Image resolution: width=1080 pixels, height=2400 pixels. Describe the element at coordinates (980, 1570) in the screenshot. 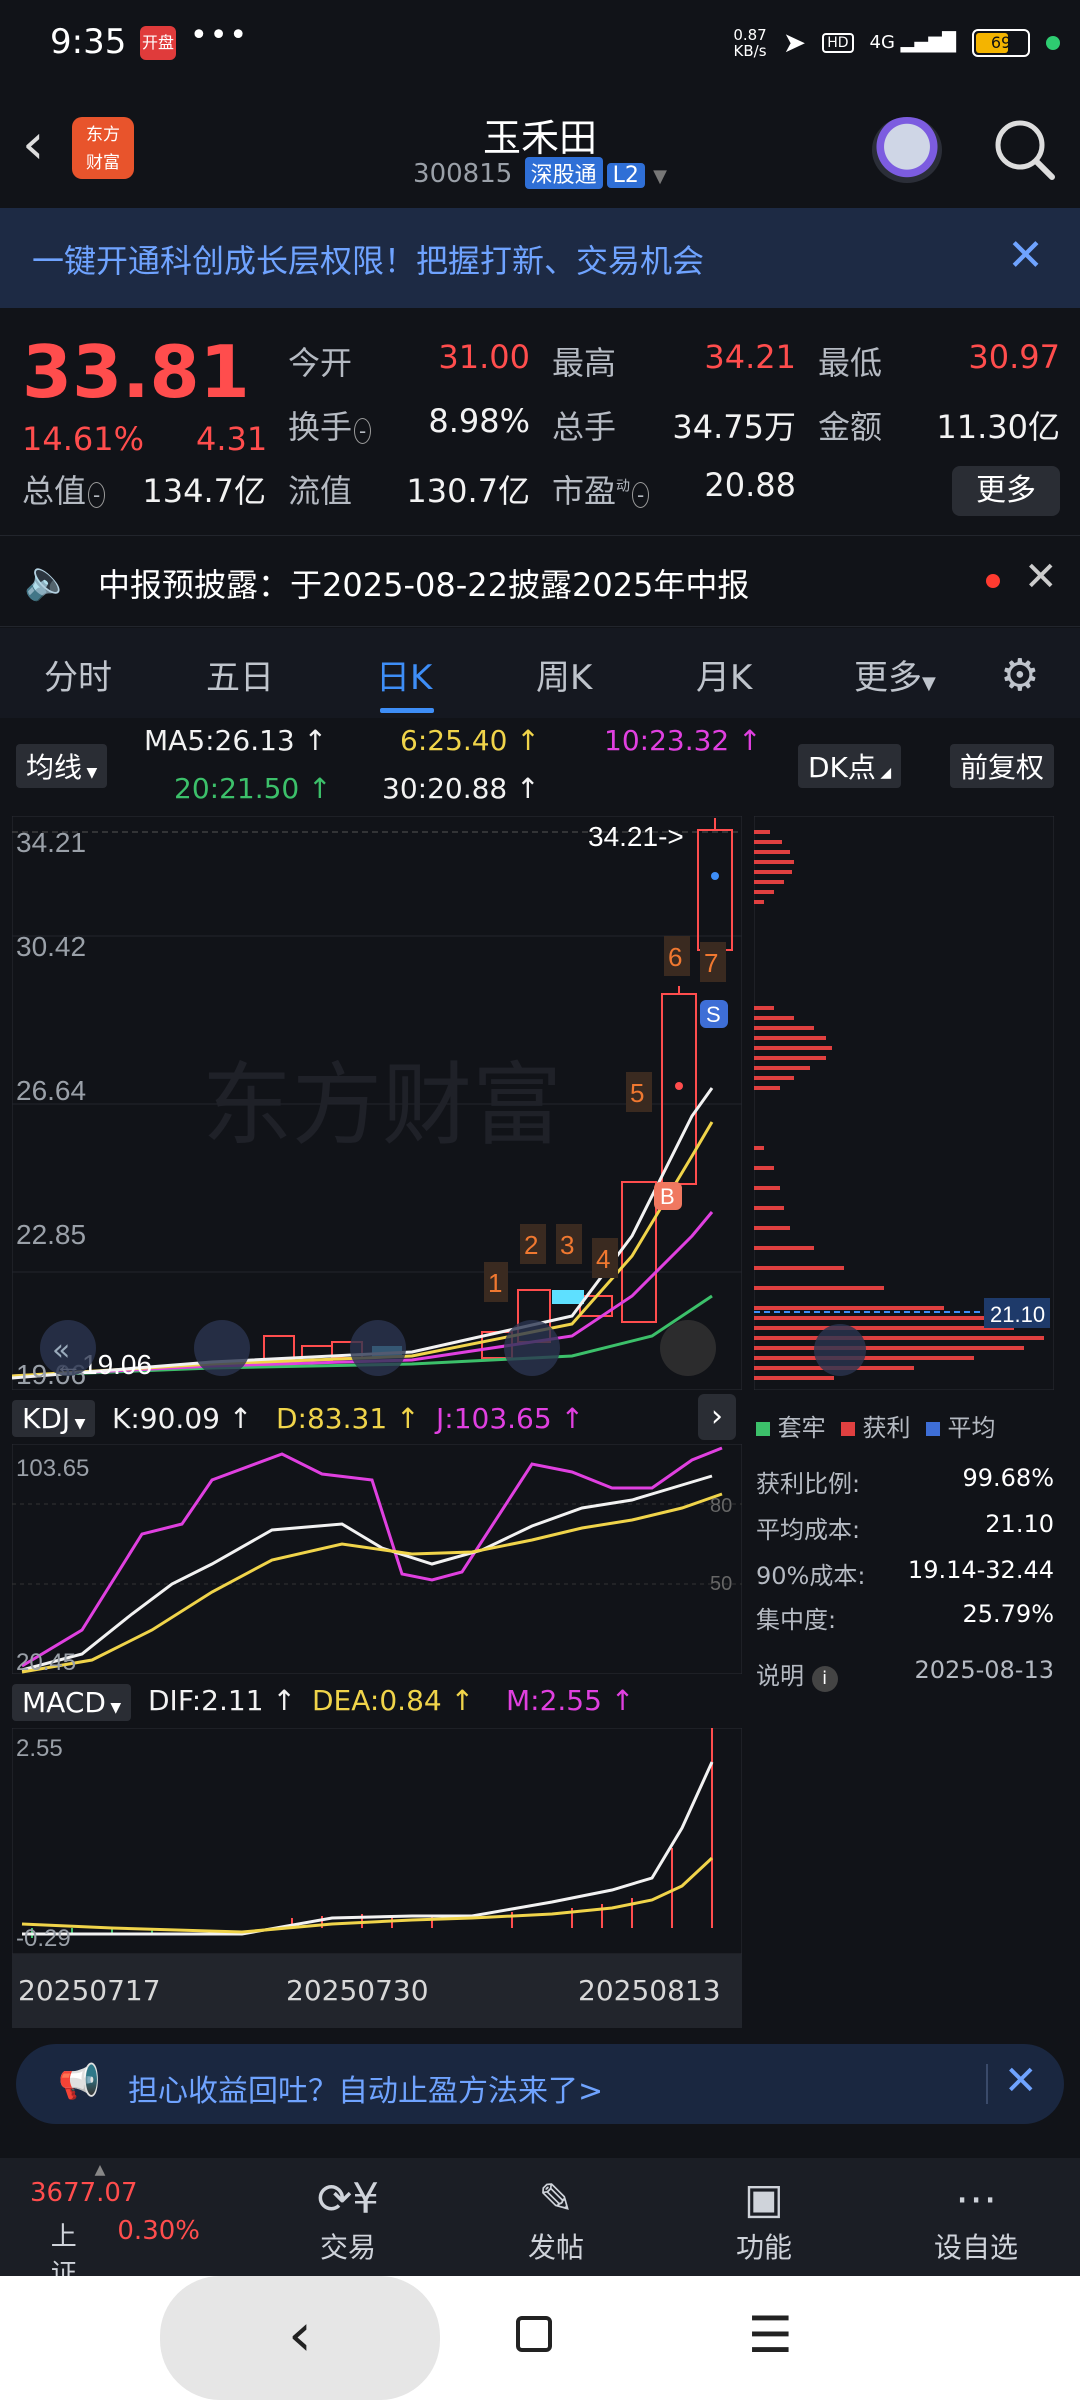

I see `chip-90-value: 19.14-32.44` at that location.